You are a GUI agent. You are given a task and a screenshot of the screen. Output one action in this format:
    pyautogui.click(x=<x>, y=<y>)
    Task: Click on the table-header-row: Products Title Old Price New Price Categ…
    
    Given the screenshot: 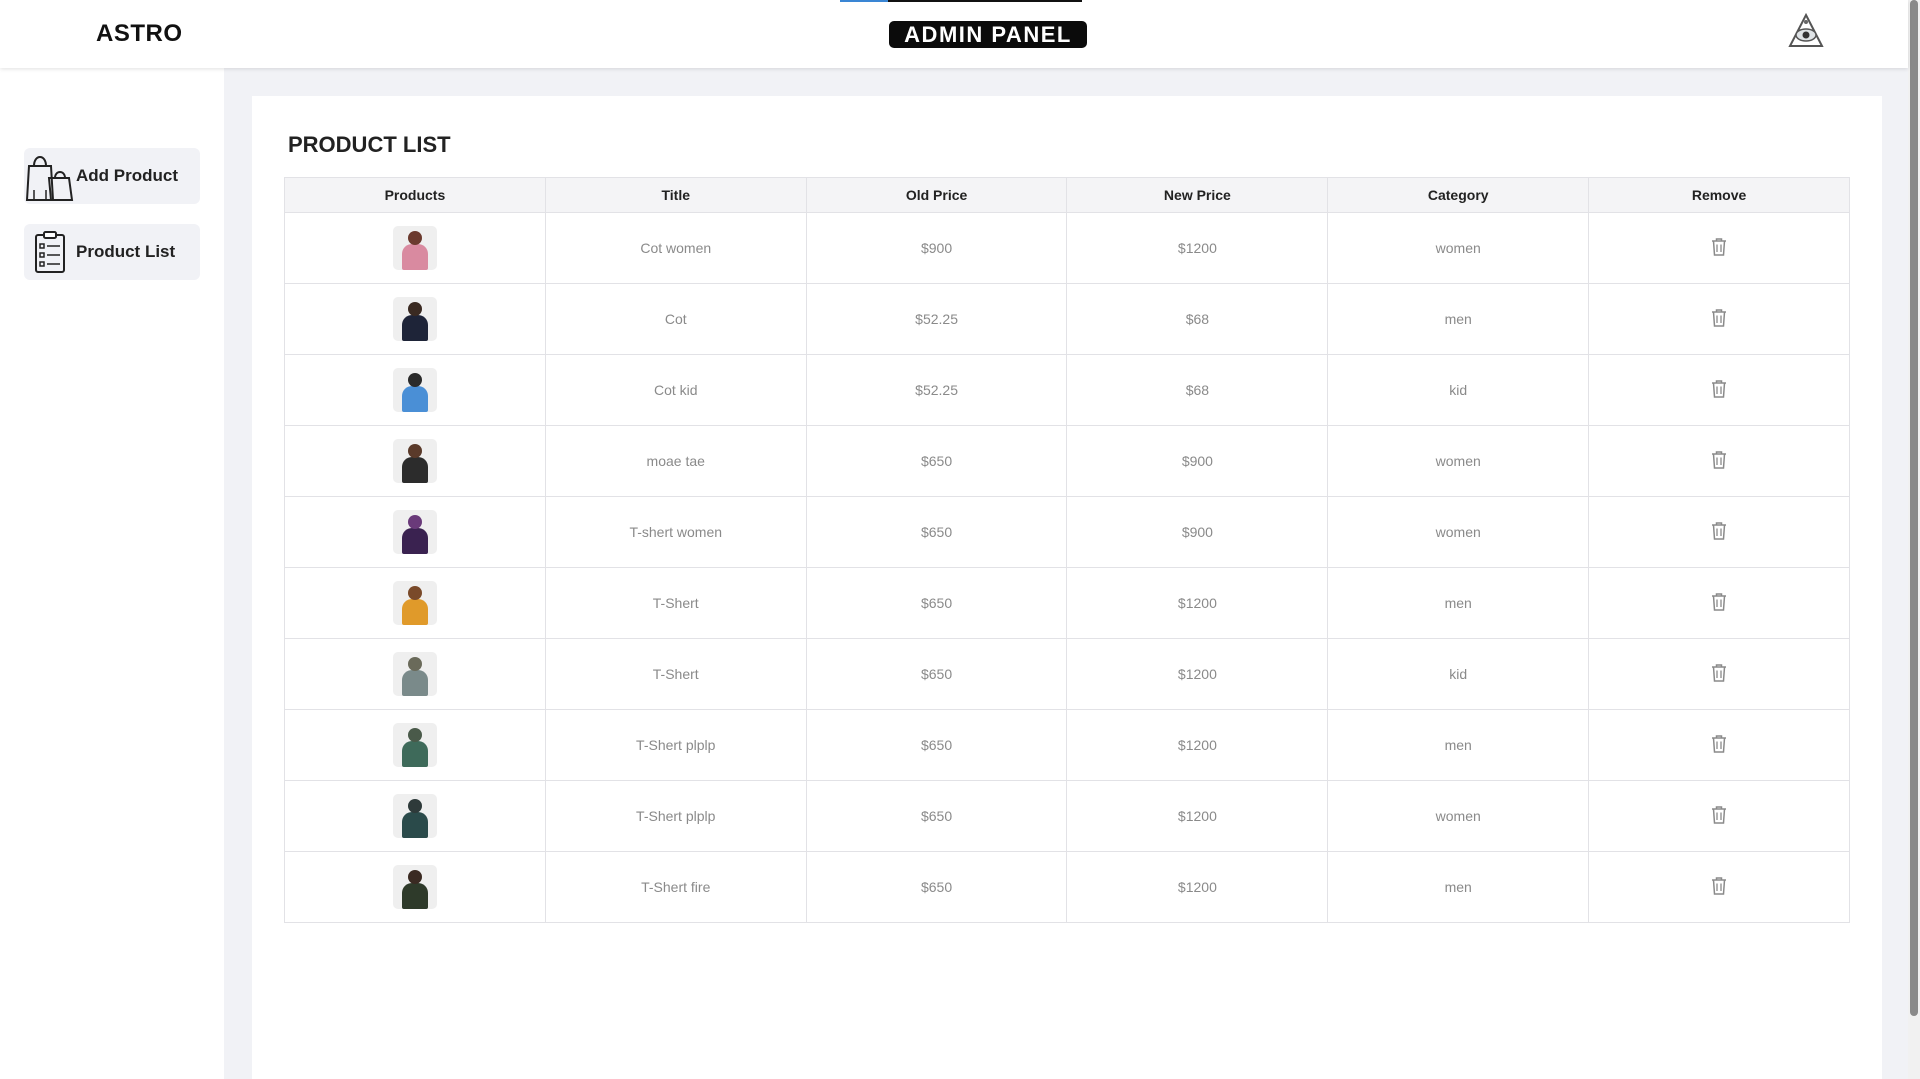 What is the action you would take?
    pyautogui.click(x=1067, y=195)
    